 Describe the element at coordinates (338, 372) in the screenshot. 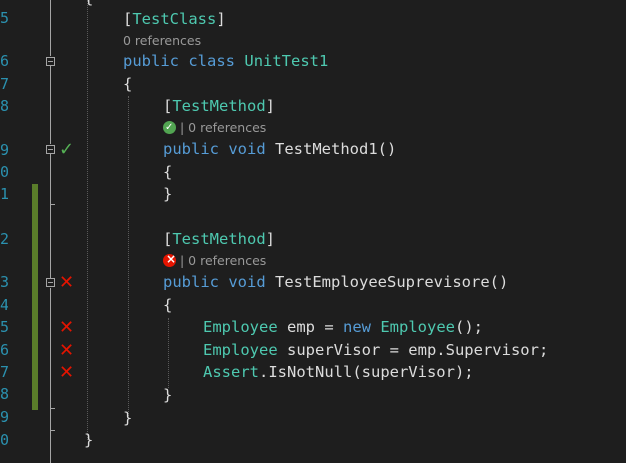

I see `statement-line: Assert.IsNotNull(superVisor);` at that location.